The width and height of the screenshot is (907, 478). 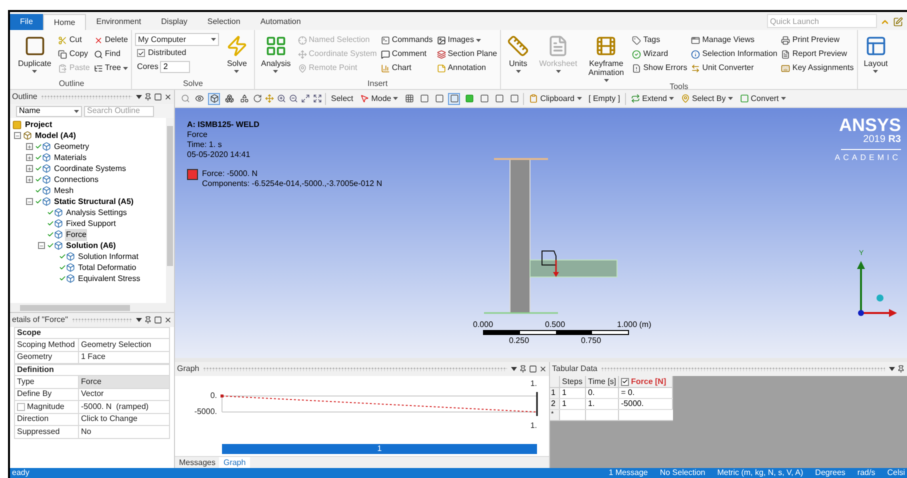 What do you see at coordinates (467, 54) in the screenshot?
I see `section-plane-button: Section Plane` at bounding box center [467, 54].